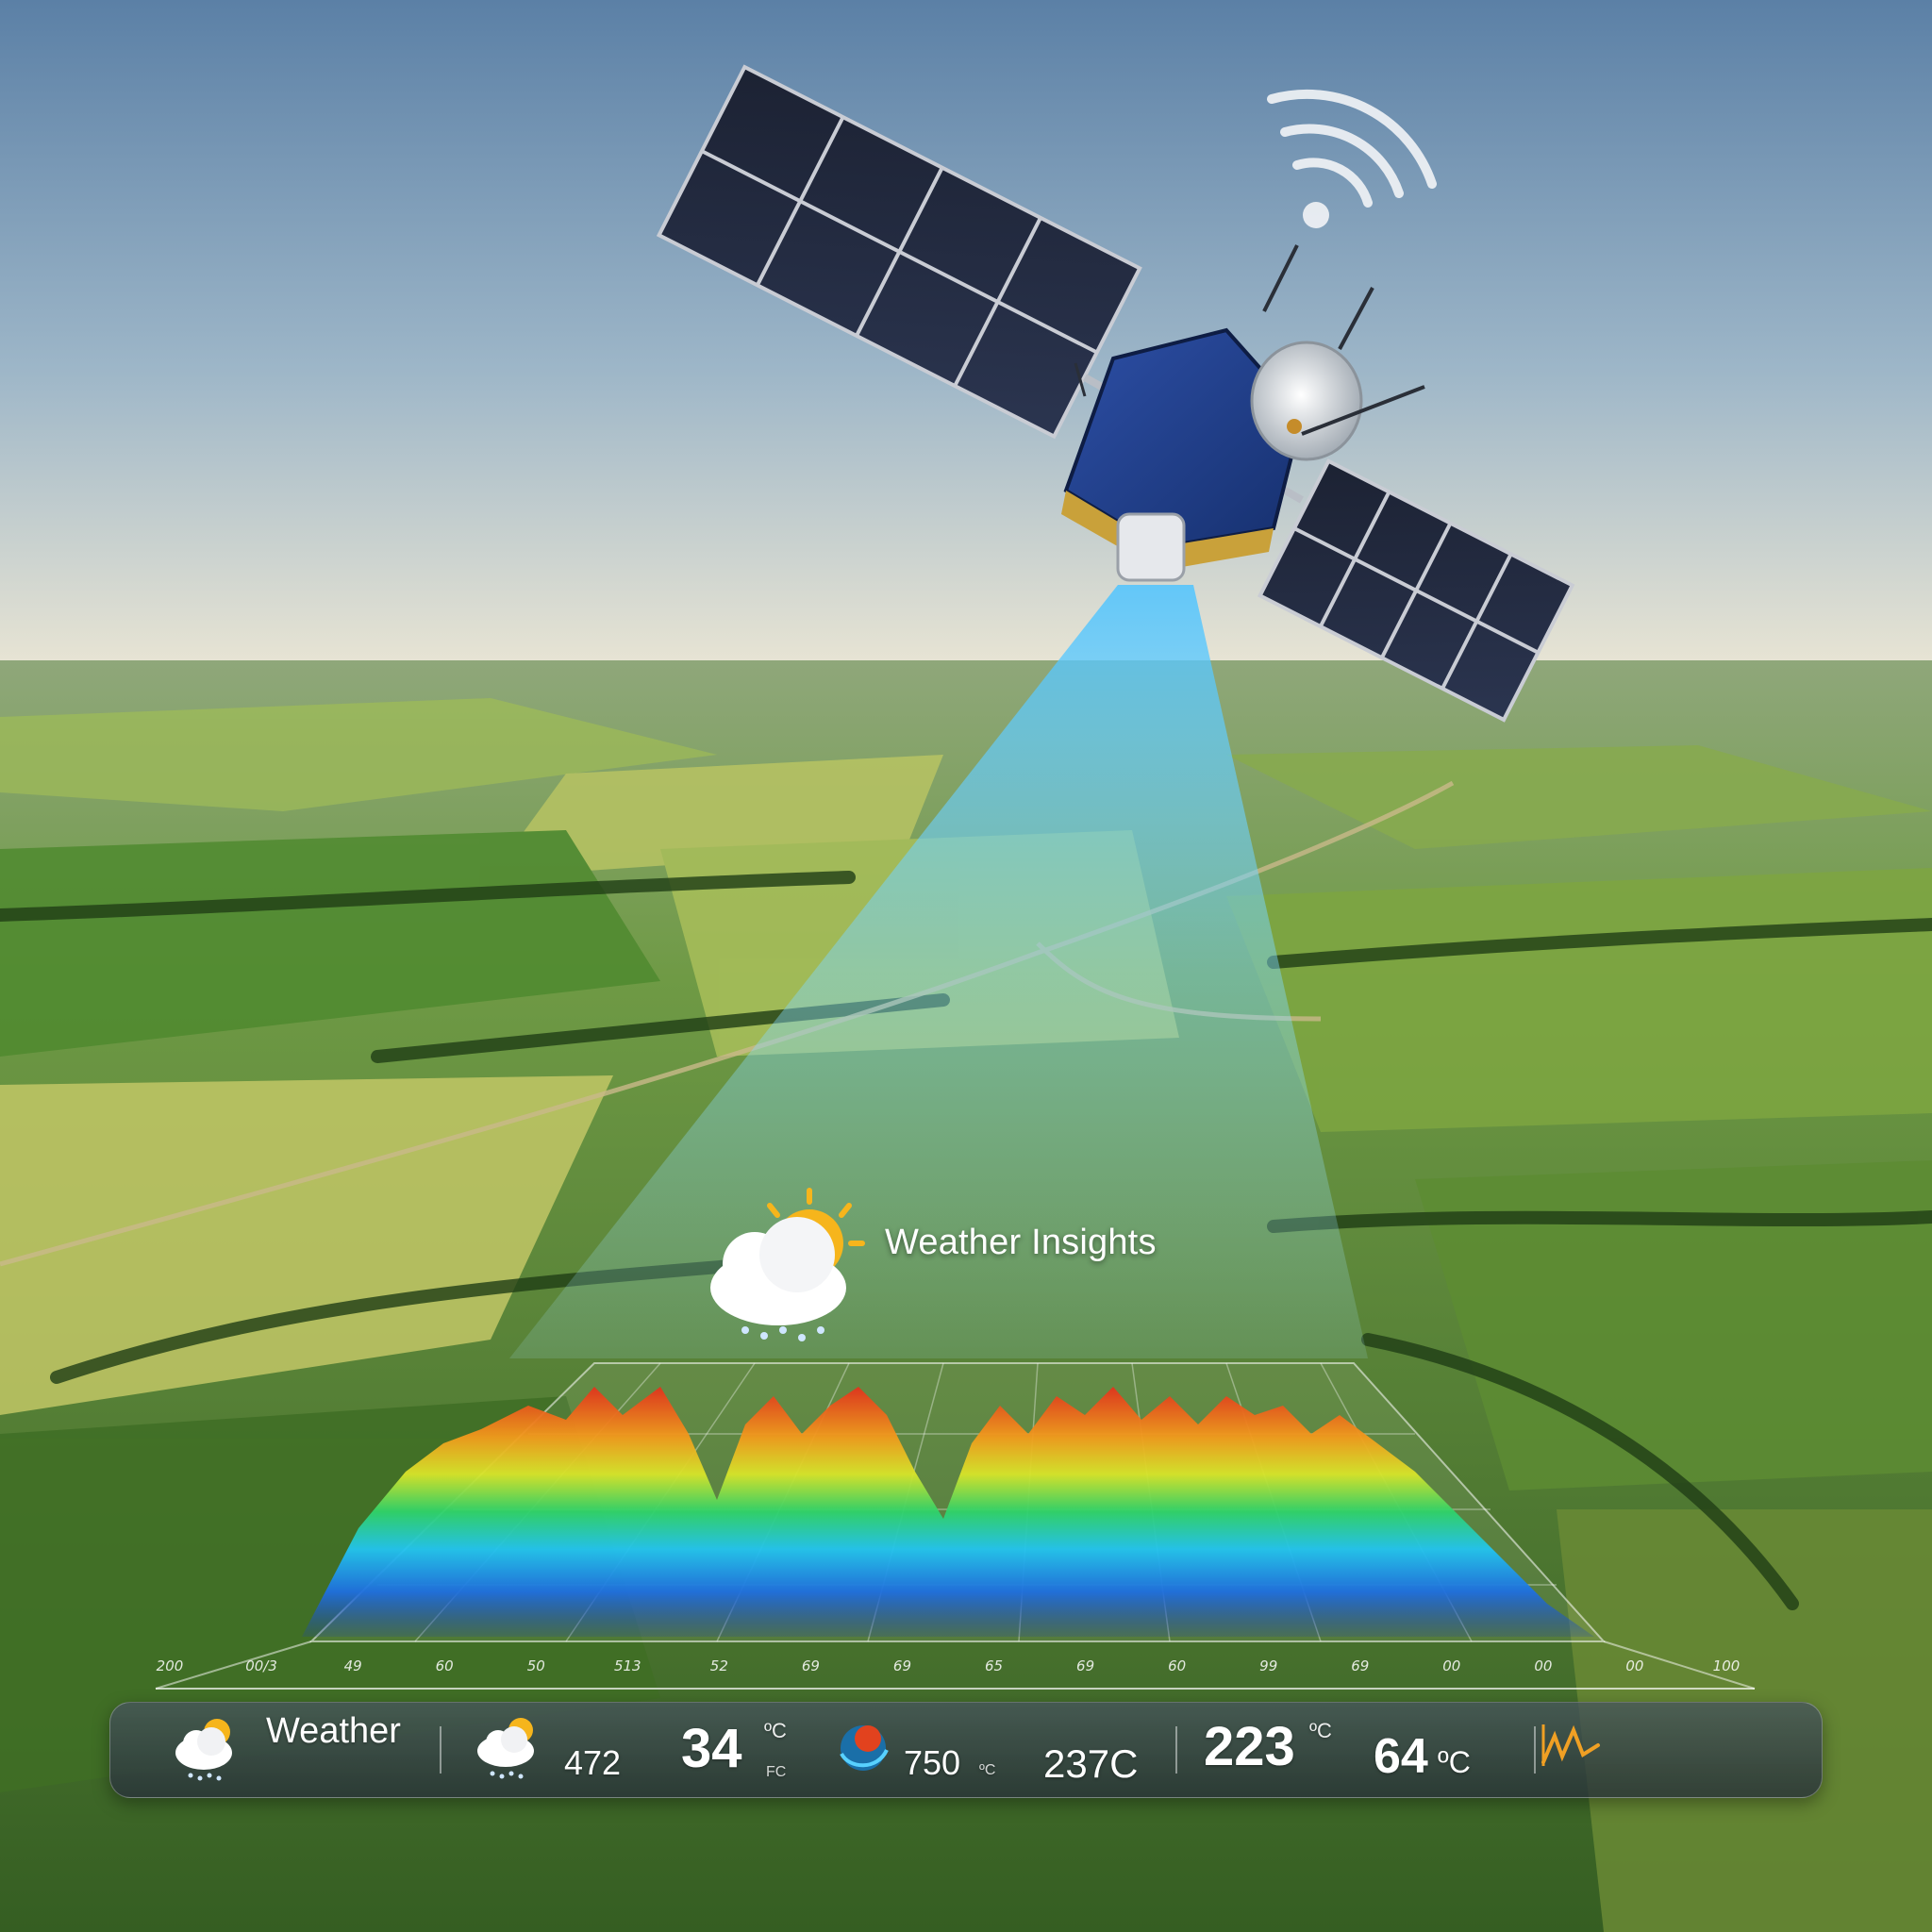  I want to click on reading-4: 237C, so click(1091, 1763).